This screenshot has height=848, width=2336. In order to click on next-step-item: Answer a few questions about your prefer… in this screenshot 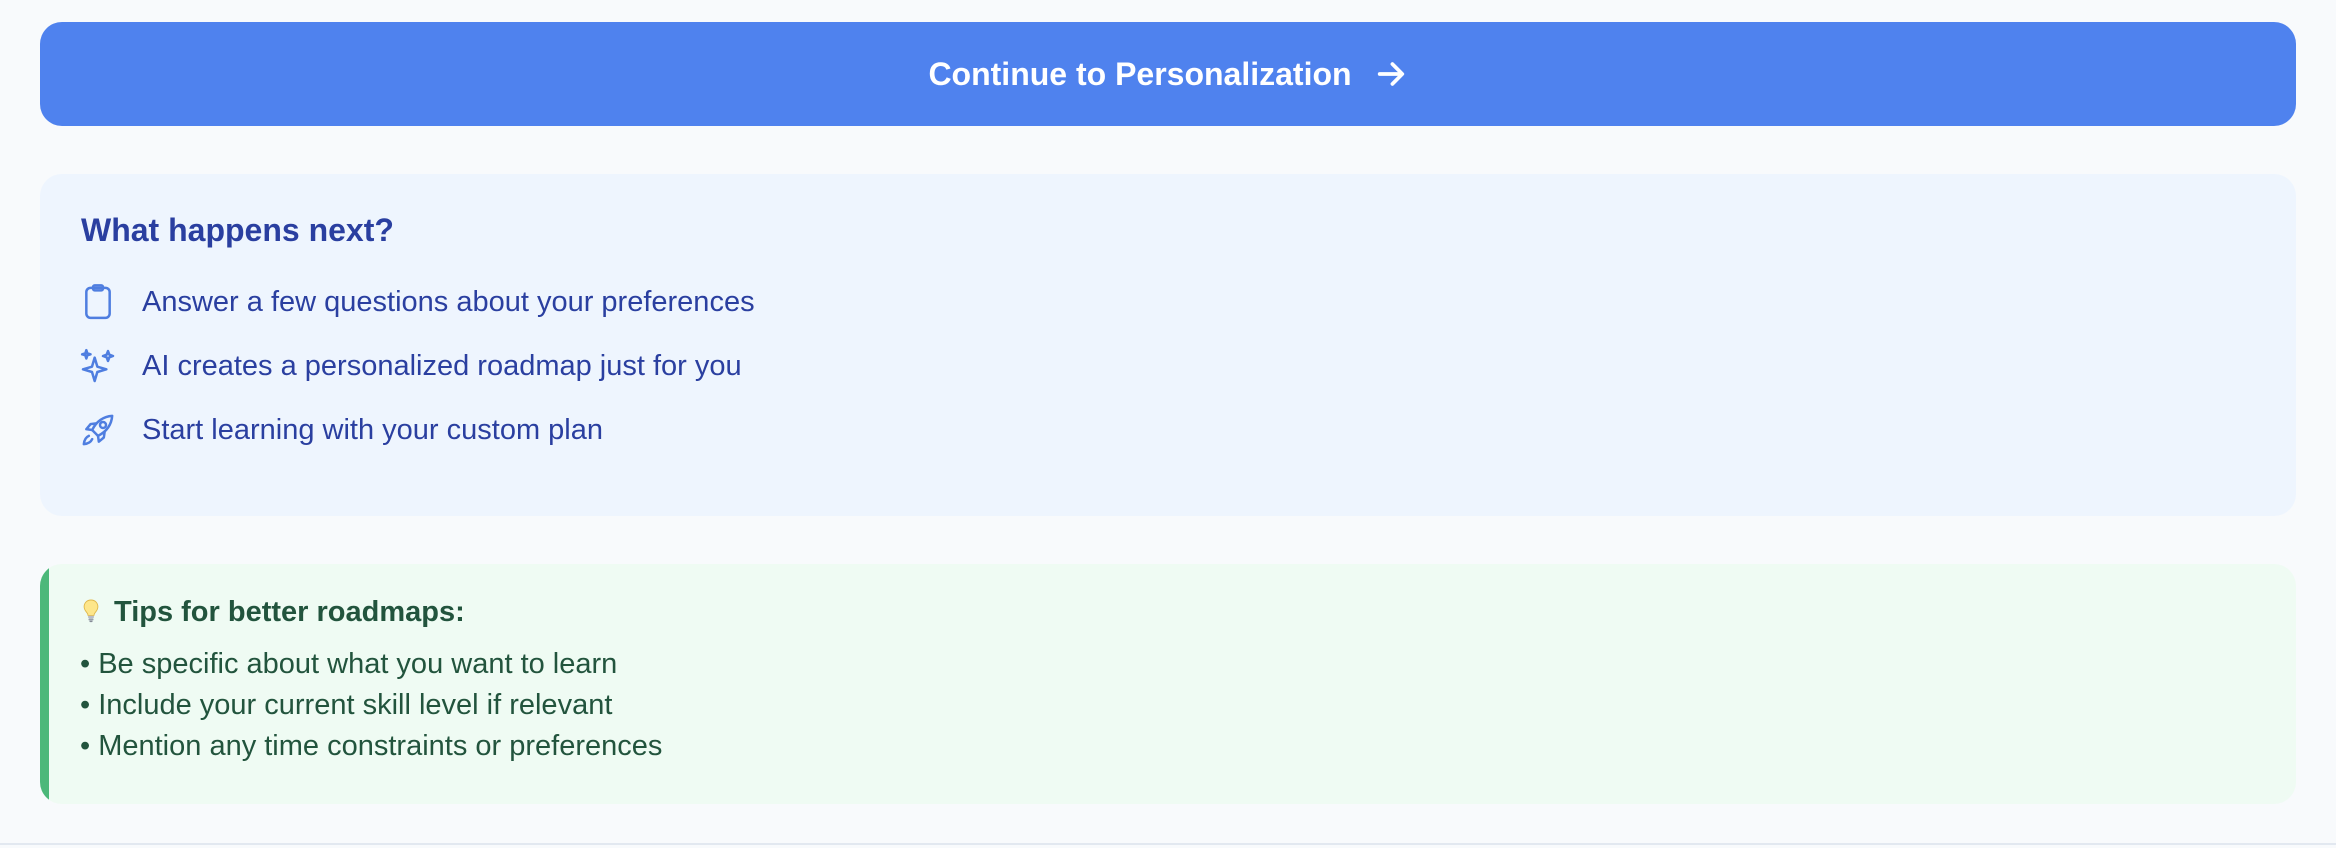, I will do `click(416, 302)`.